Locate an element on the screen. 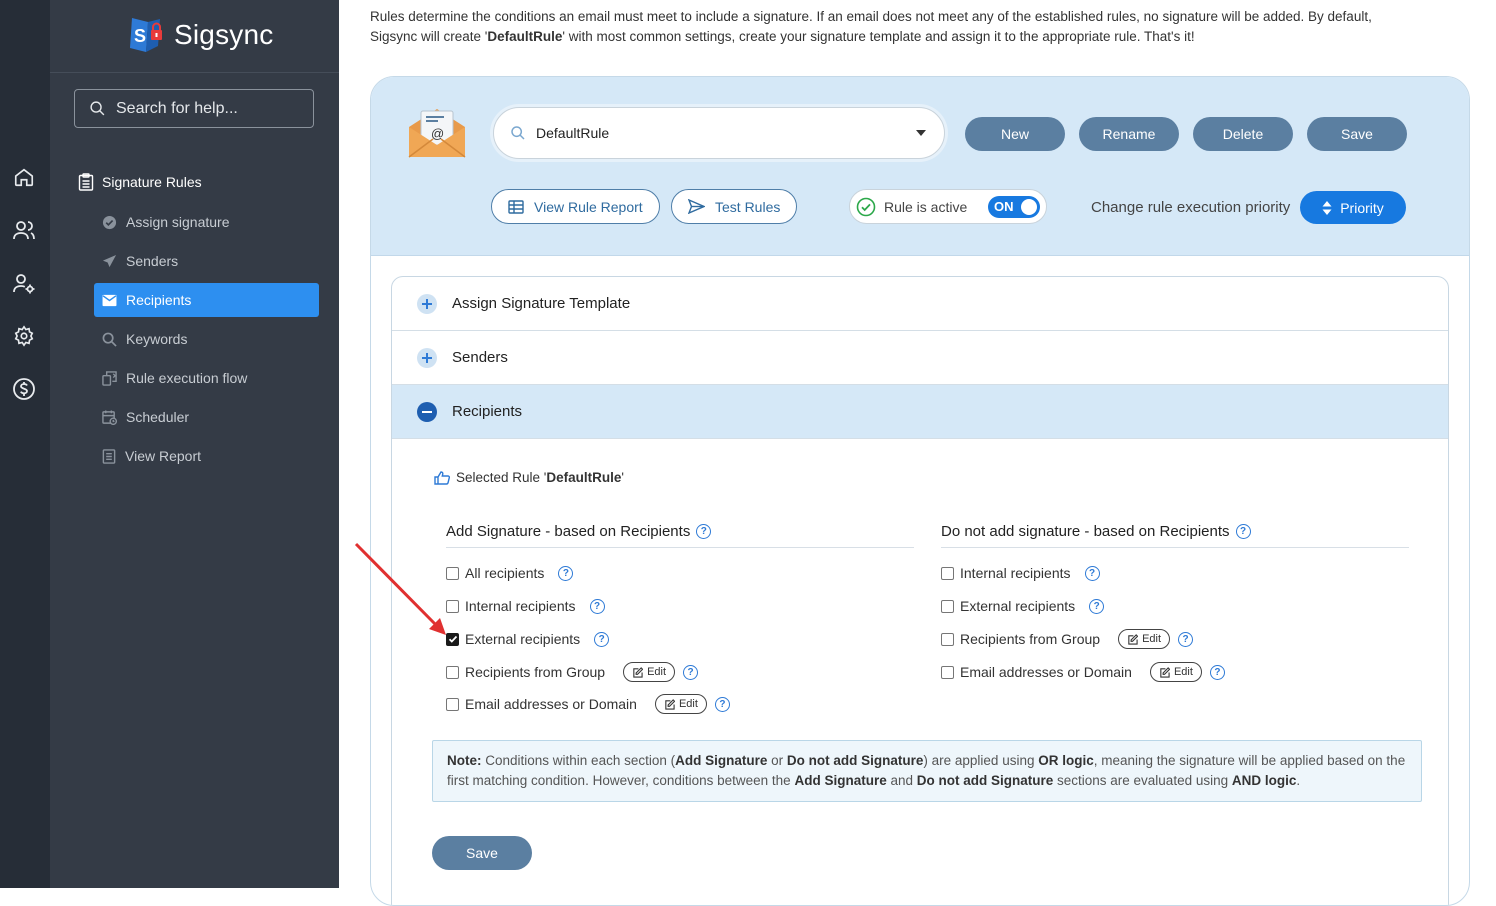 The width and height of the screenshot is (1496, 906). paper-plane-icon is located at coordinates (109, 260).